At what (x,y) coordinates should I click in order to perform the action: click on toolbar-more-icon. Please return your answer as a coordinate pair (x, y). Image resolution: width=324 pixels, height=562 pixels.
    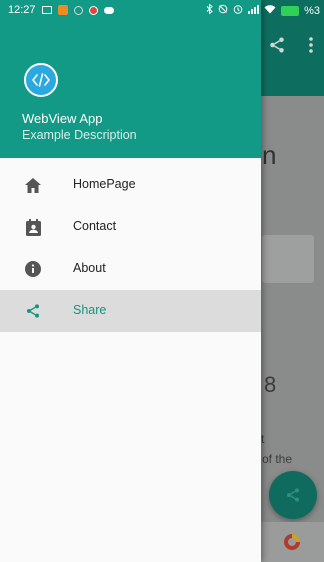
    Looking at the image, I should click on (311, 45).